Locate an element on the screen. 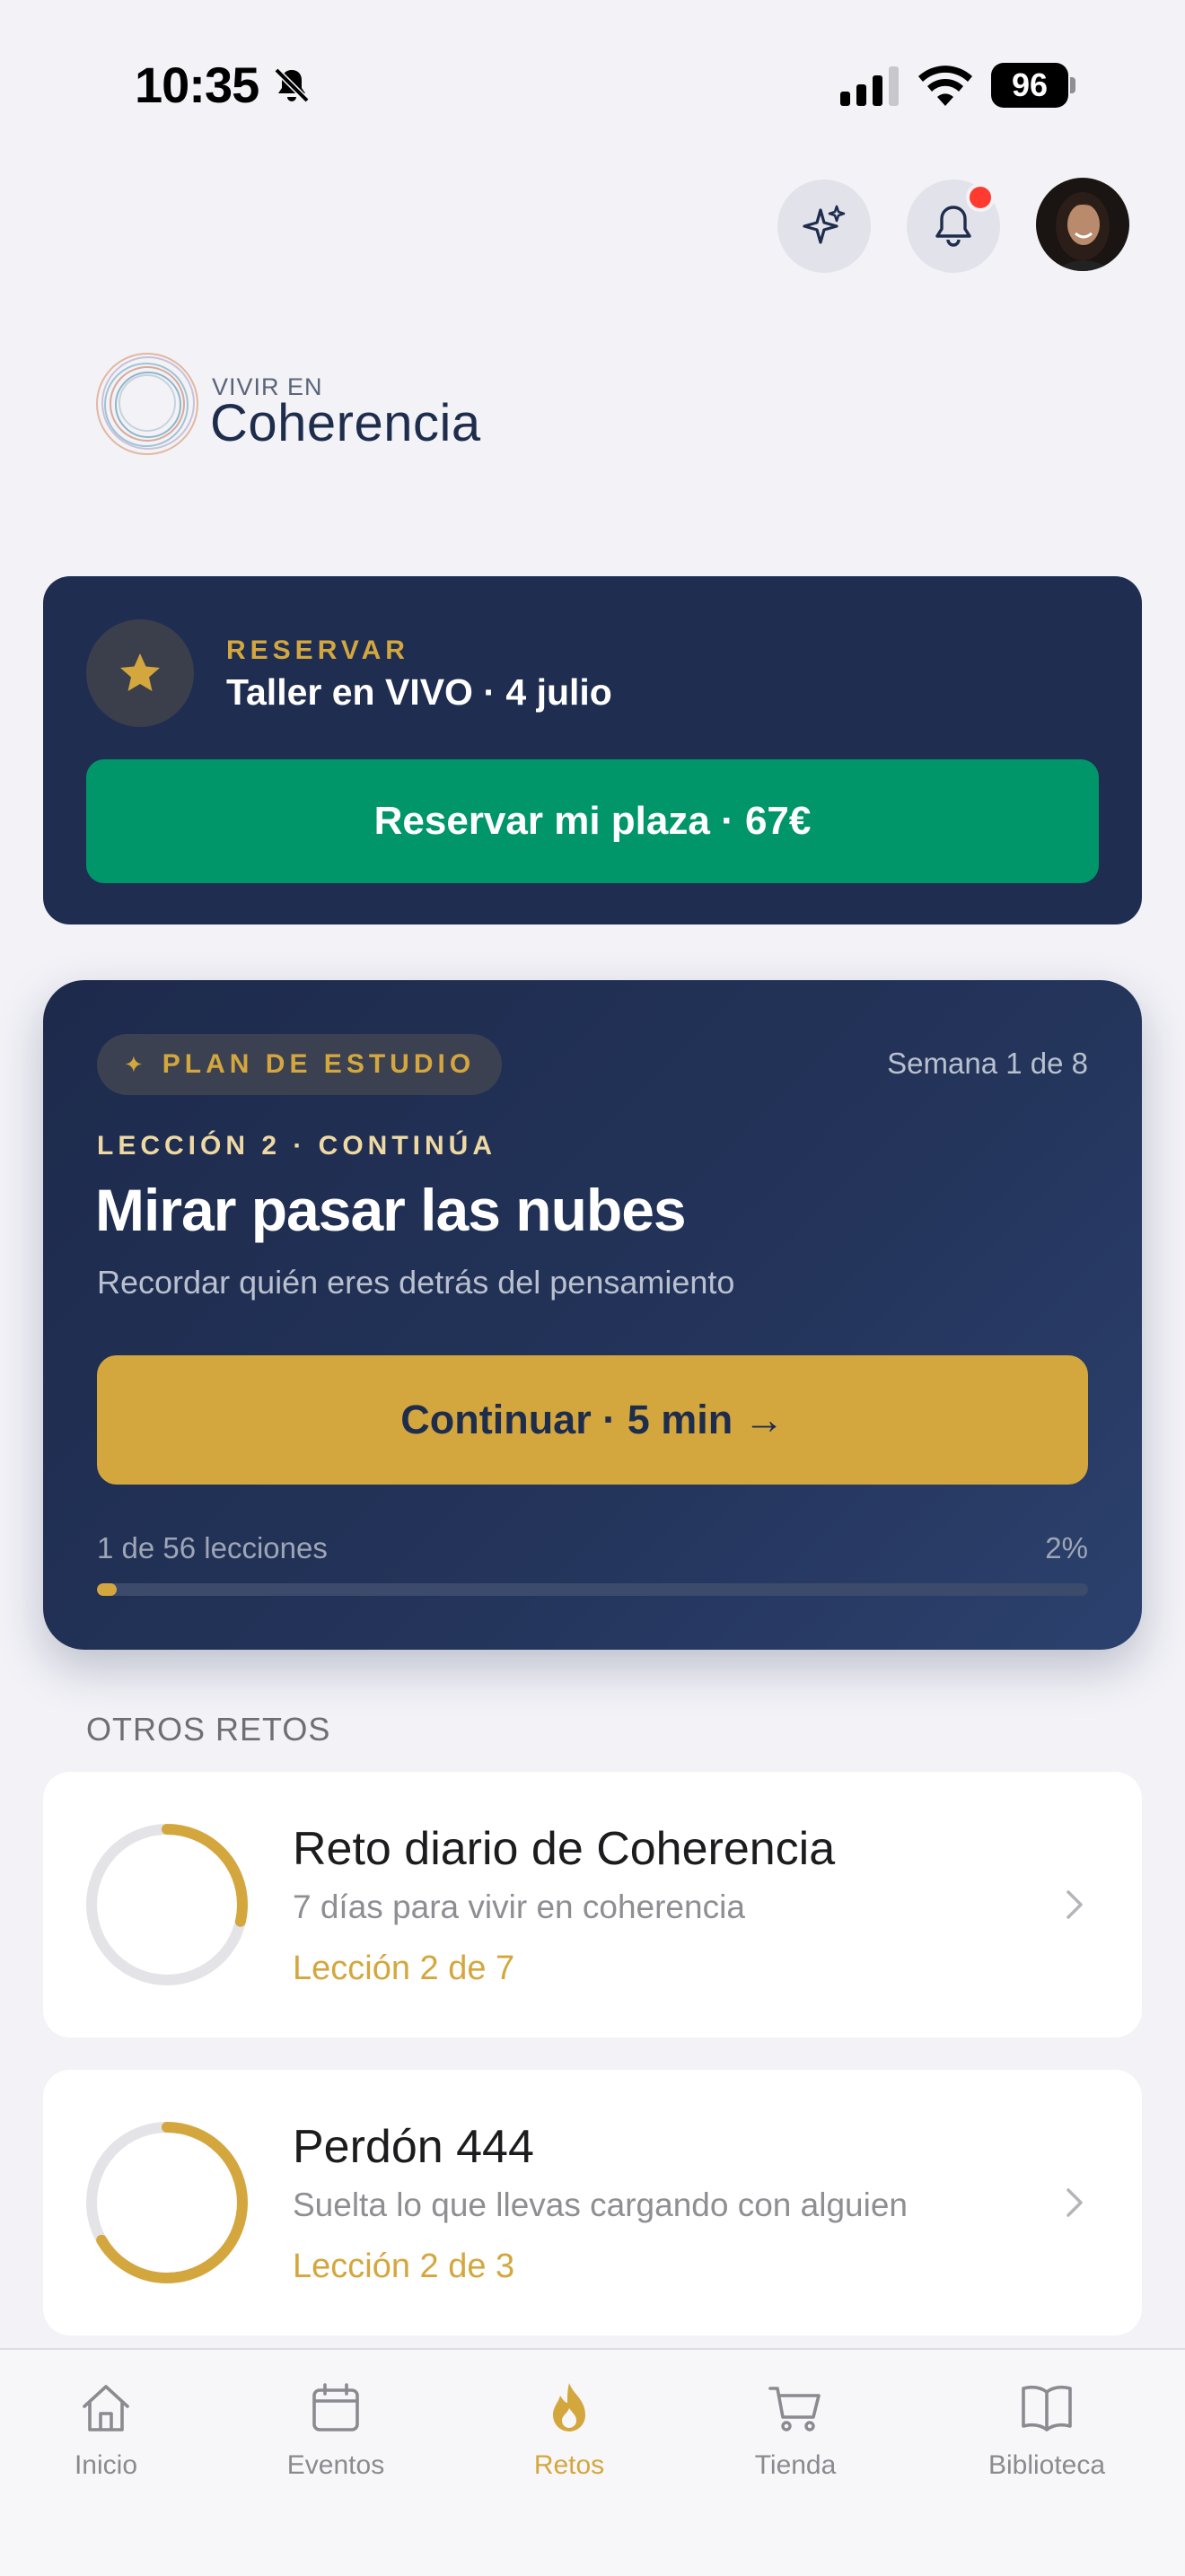  challenge-subtitle: 7 días para vivir en coherencia is located at coordinates (519, 1906).